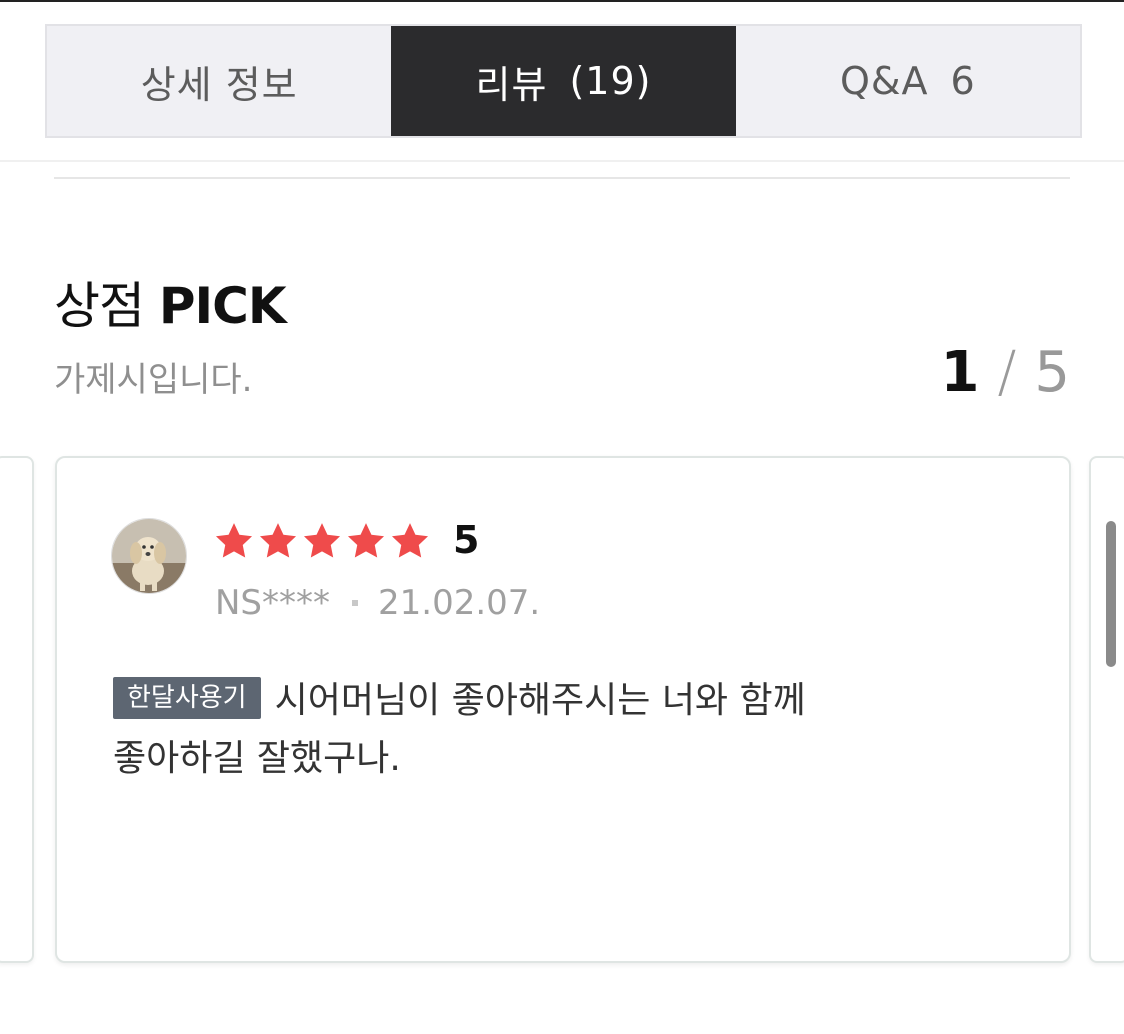  I want to click on store-pick-title: 상점 PICK, so click(170, 302).